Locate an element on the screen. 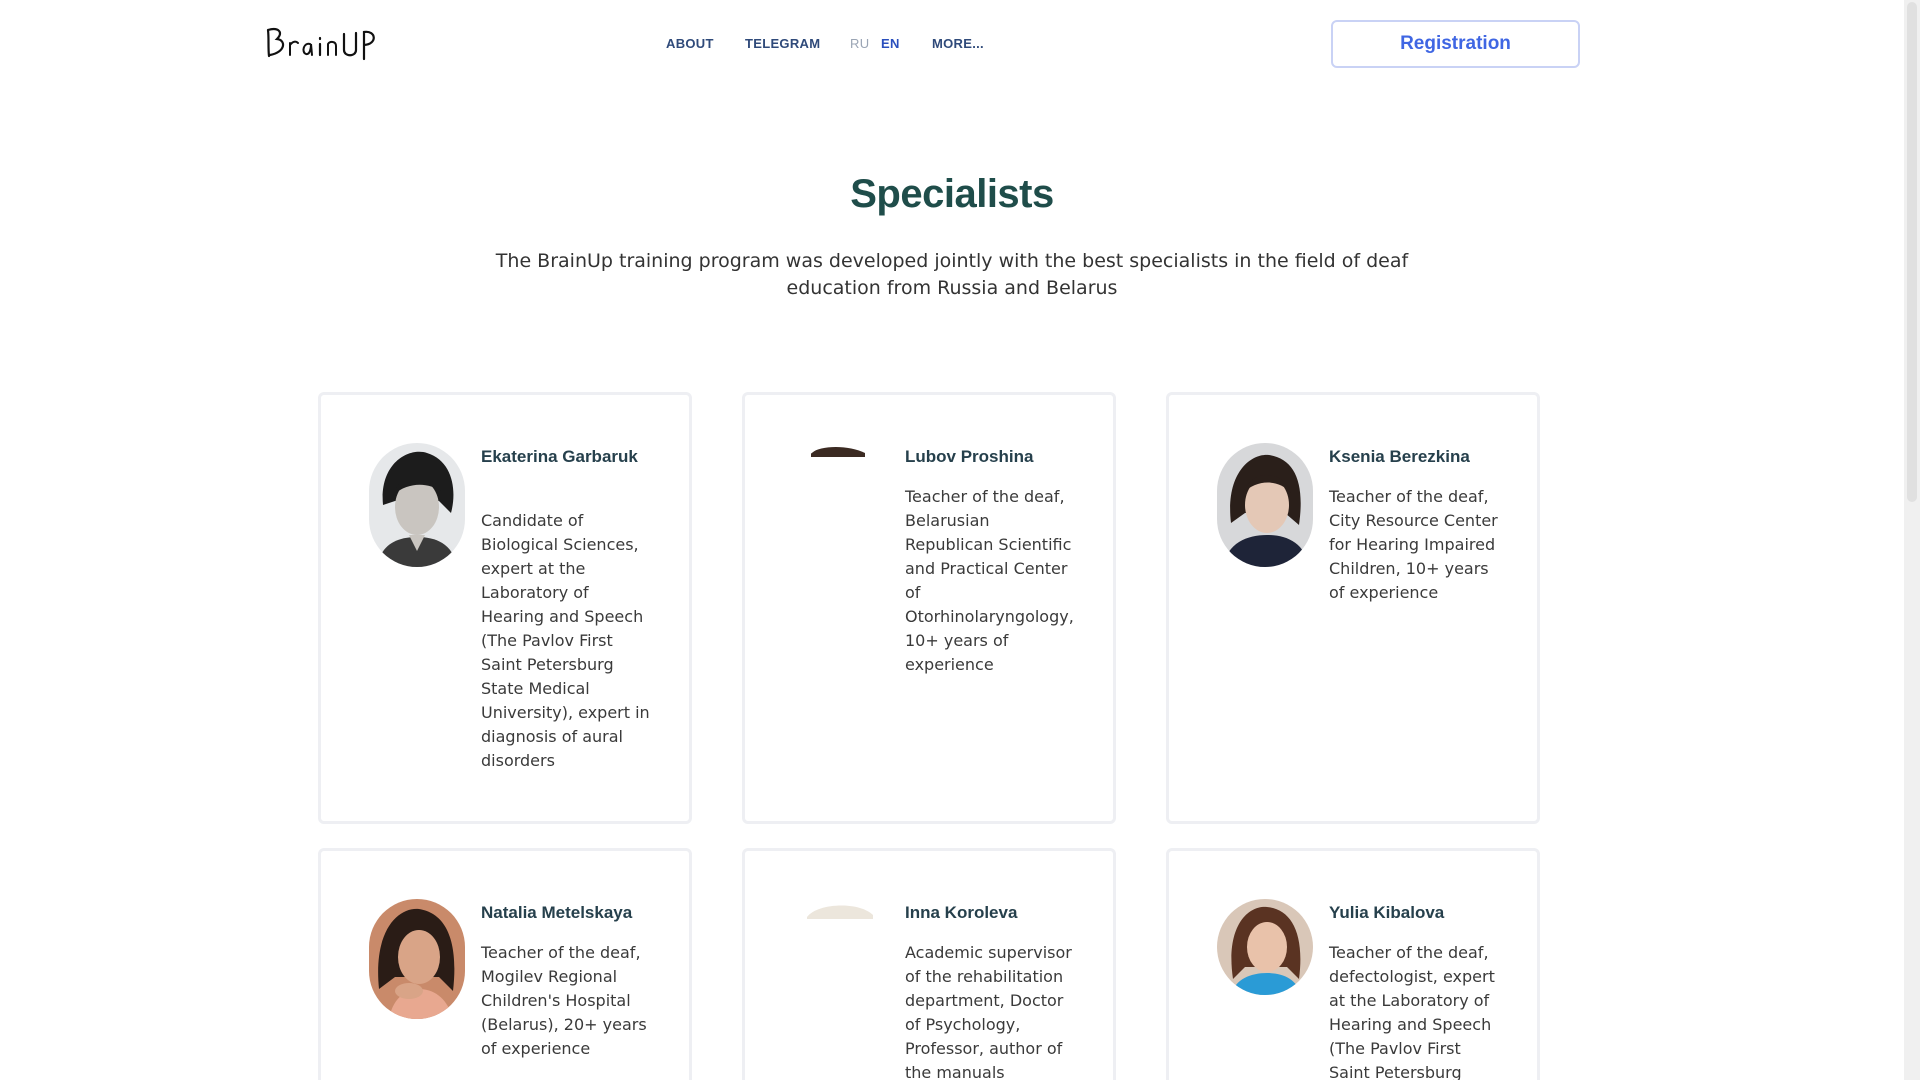  specialist-name: Lubov Proshina is located at coordinates (969, 456).